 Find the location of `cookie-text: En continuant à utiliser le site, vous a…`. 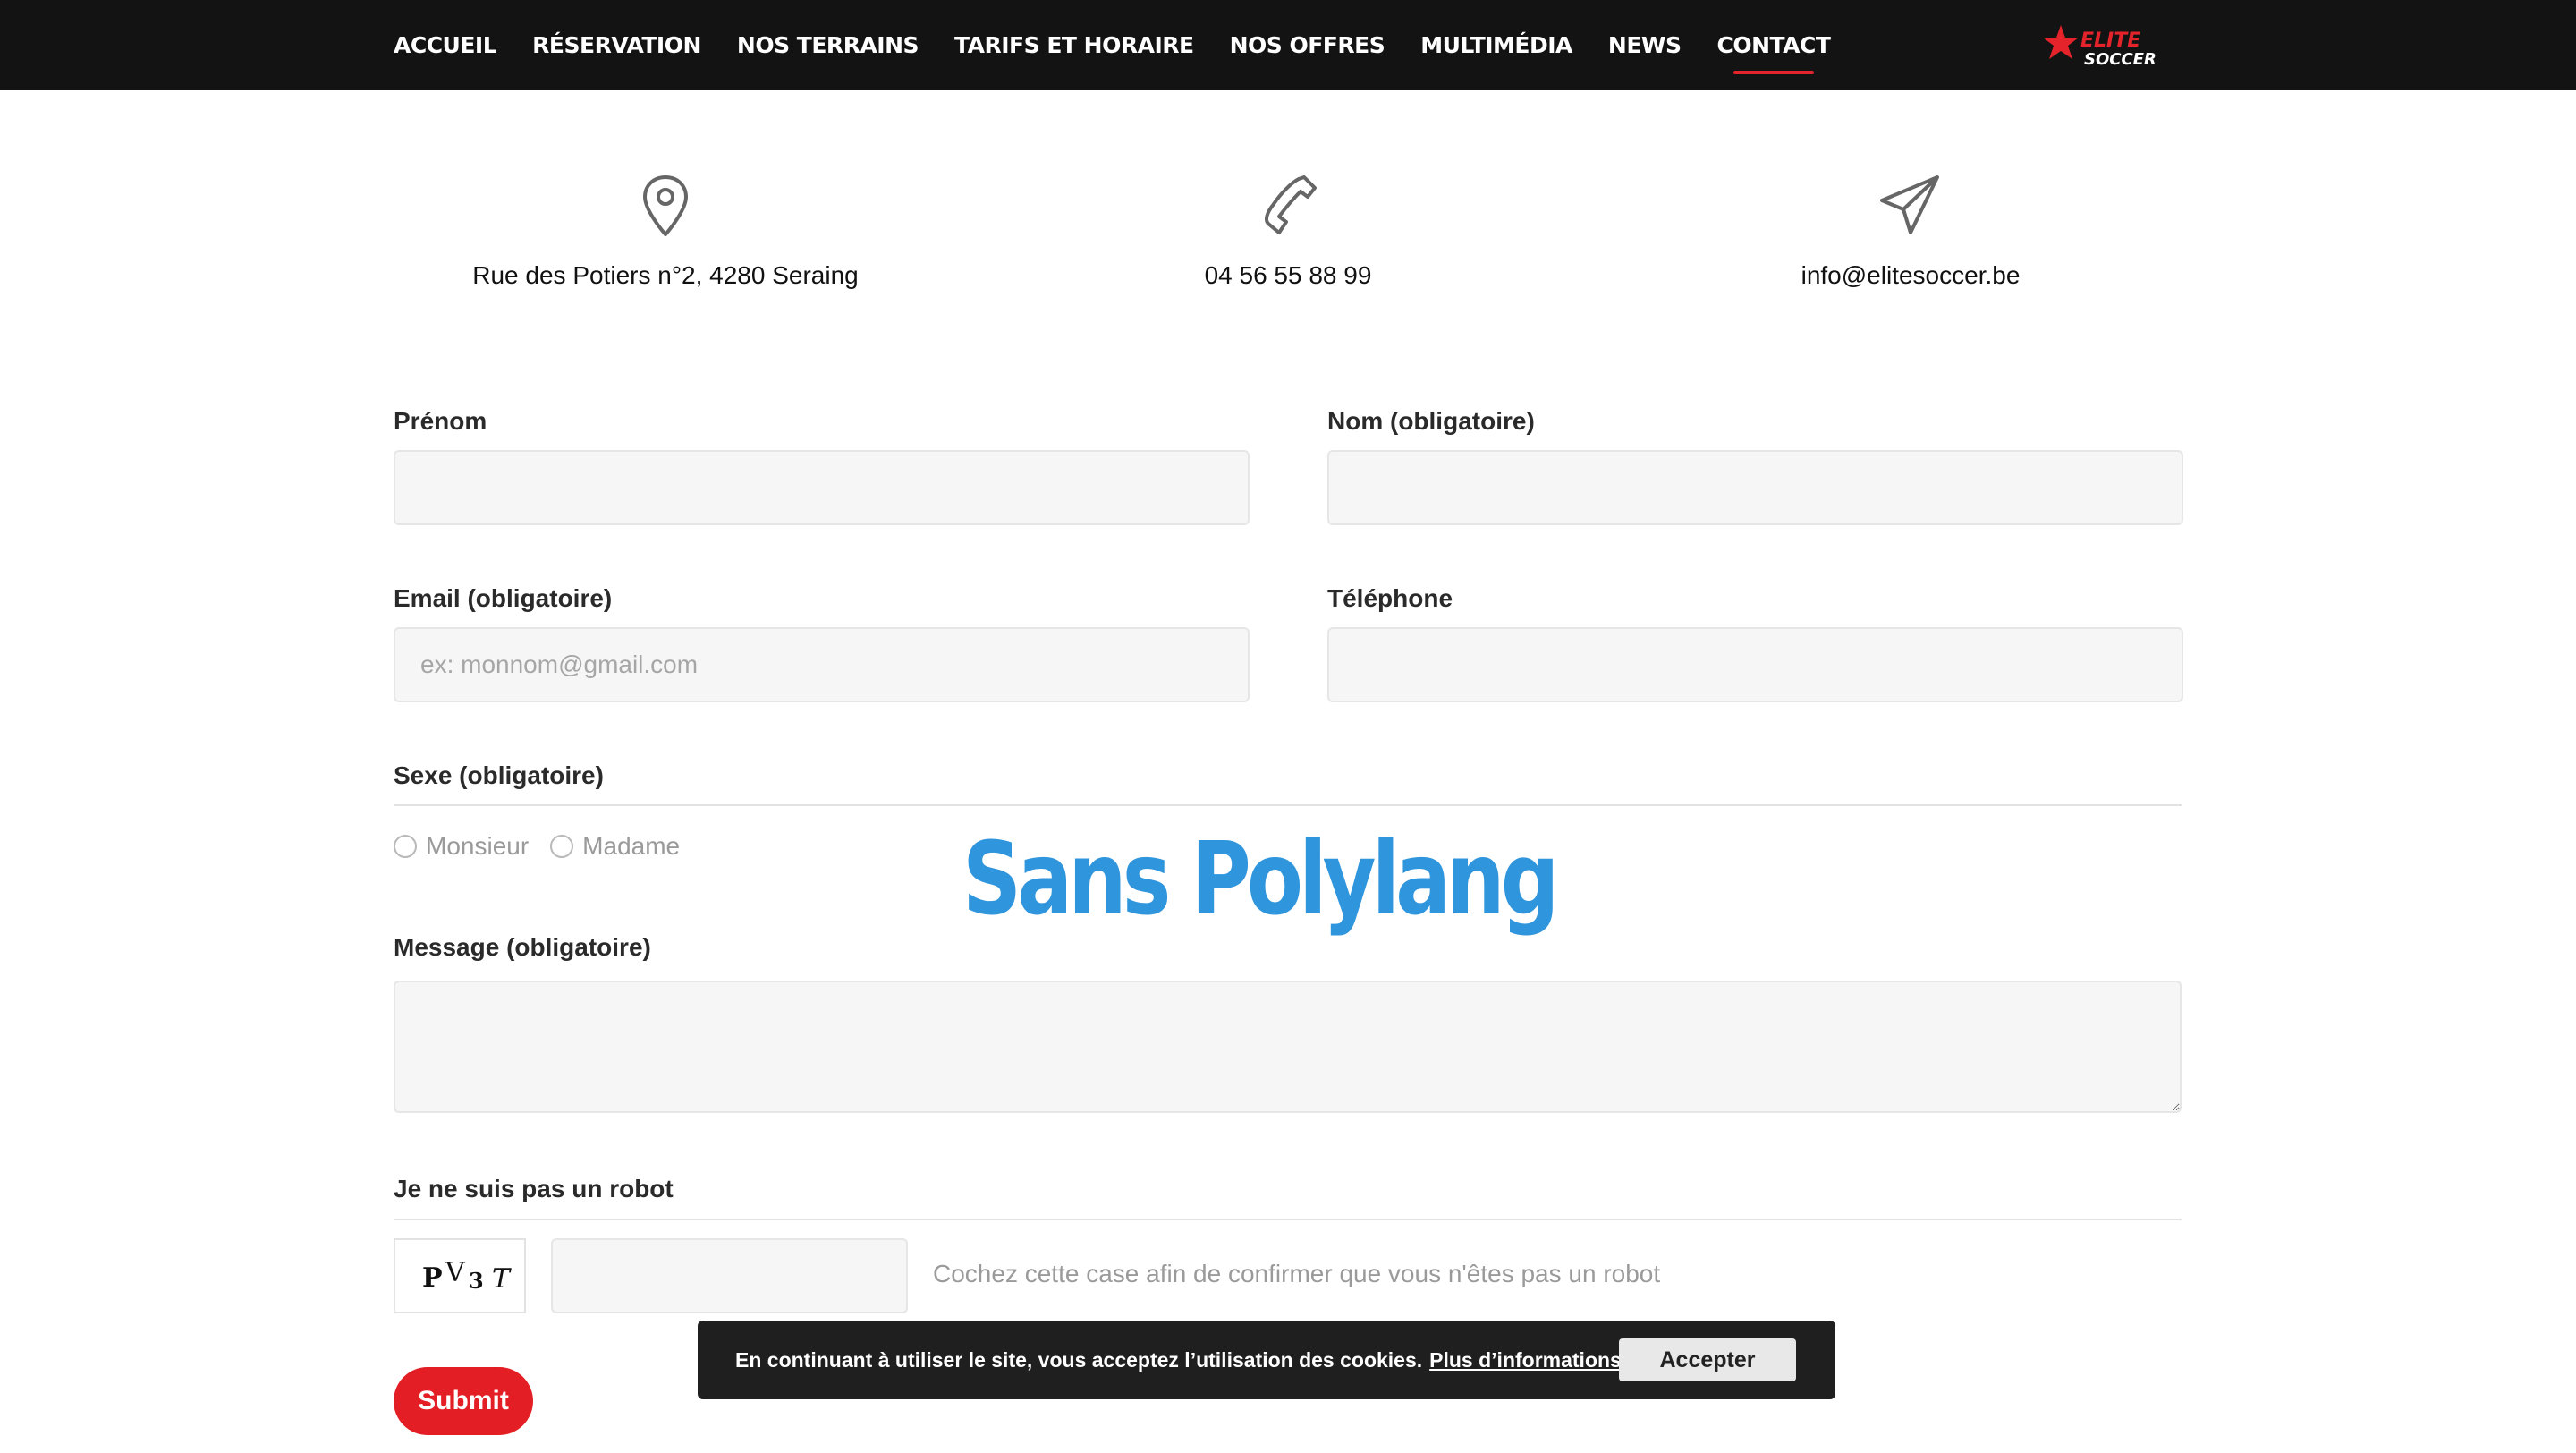

cookie-text: En continuant à utiliser le site, vous a… is located at coordinates (1079, 1359).